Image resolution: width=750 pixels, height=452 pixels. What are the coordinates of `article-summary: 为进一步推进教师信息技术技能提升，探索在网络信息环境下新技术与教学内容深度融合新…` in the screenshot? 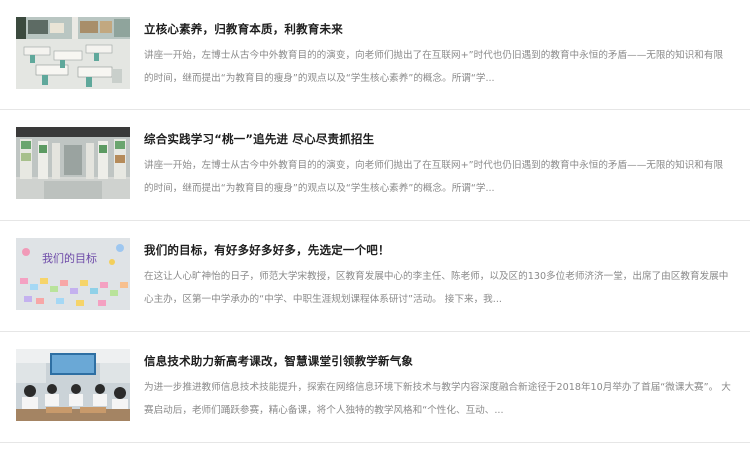 It's located at (437, 399).